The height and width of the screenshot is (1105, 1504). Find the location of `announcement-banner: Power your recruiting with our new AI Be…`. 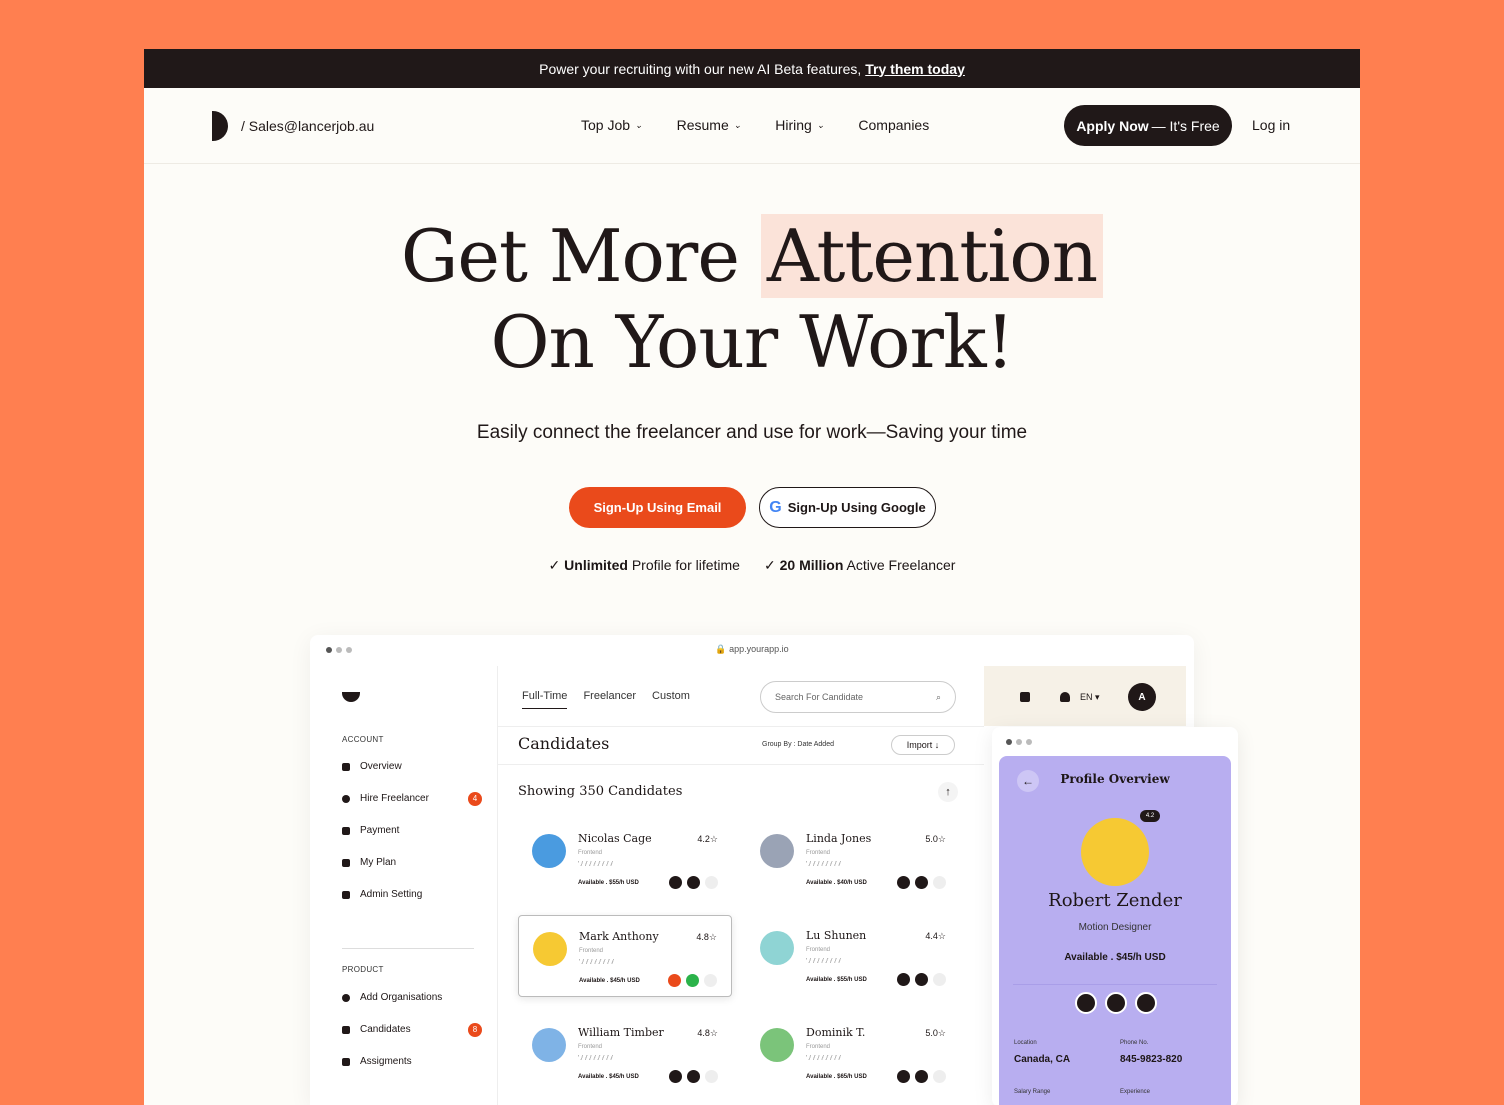

announcement-banner: Power your recruiting with our new AI Be… is located at coordinates (752, 68).